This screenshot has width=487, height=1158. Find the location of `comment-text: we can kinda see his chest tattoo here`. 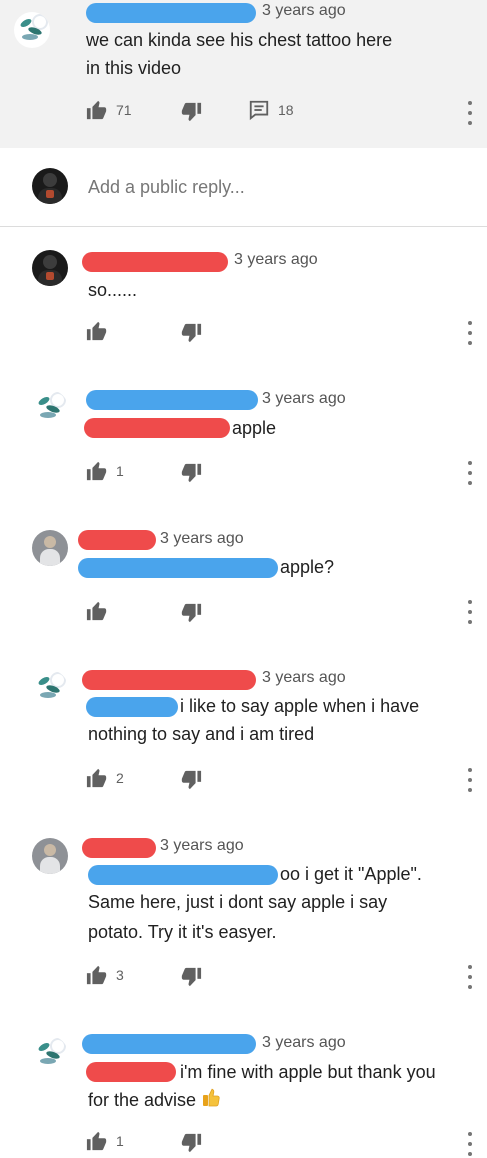

comment-text: we can kinda see his chest tattoo here is located at coordinates (239, 40).